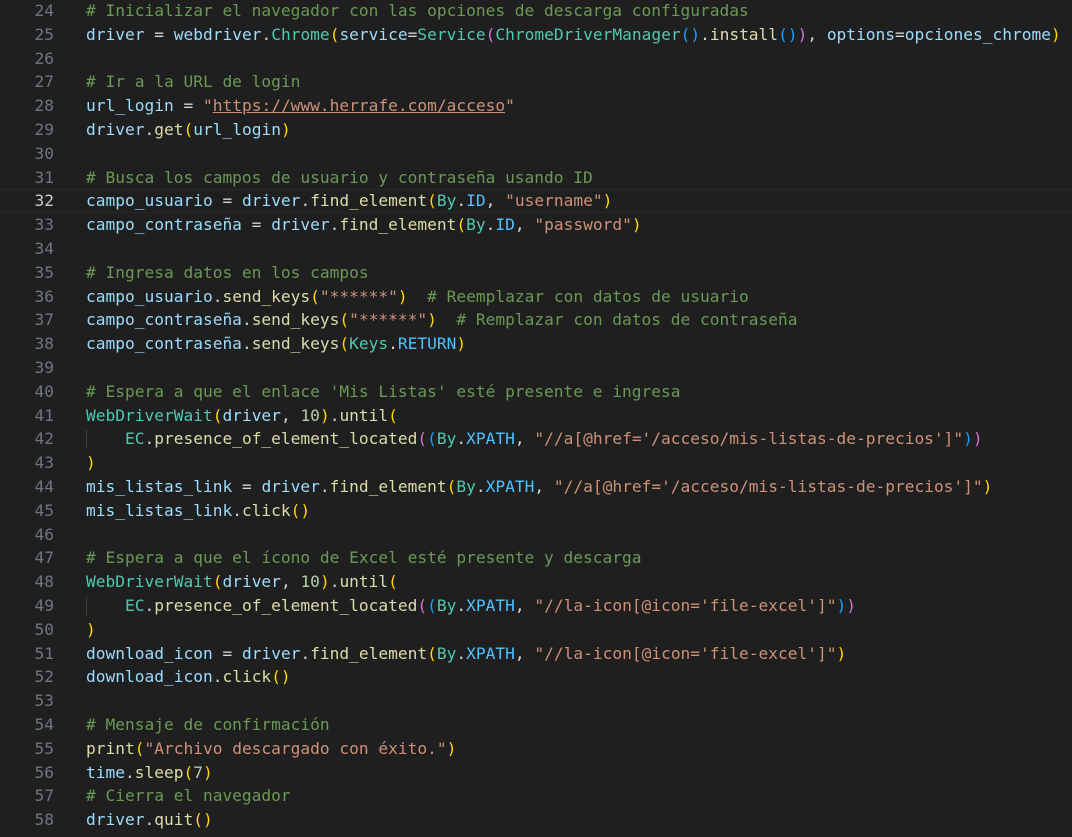 The width and height of the screenshot is (1072, 837). What do you see at coordinates (44, 82) in the screenshot?
I see `line-number: 27` at bounding box center [44, 82].